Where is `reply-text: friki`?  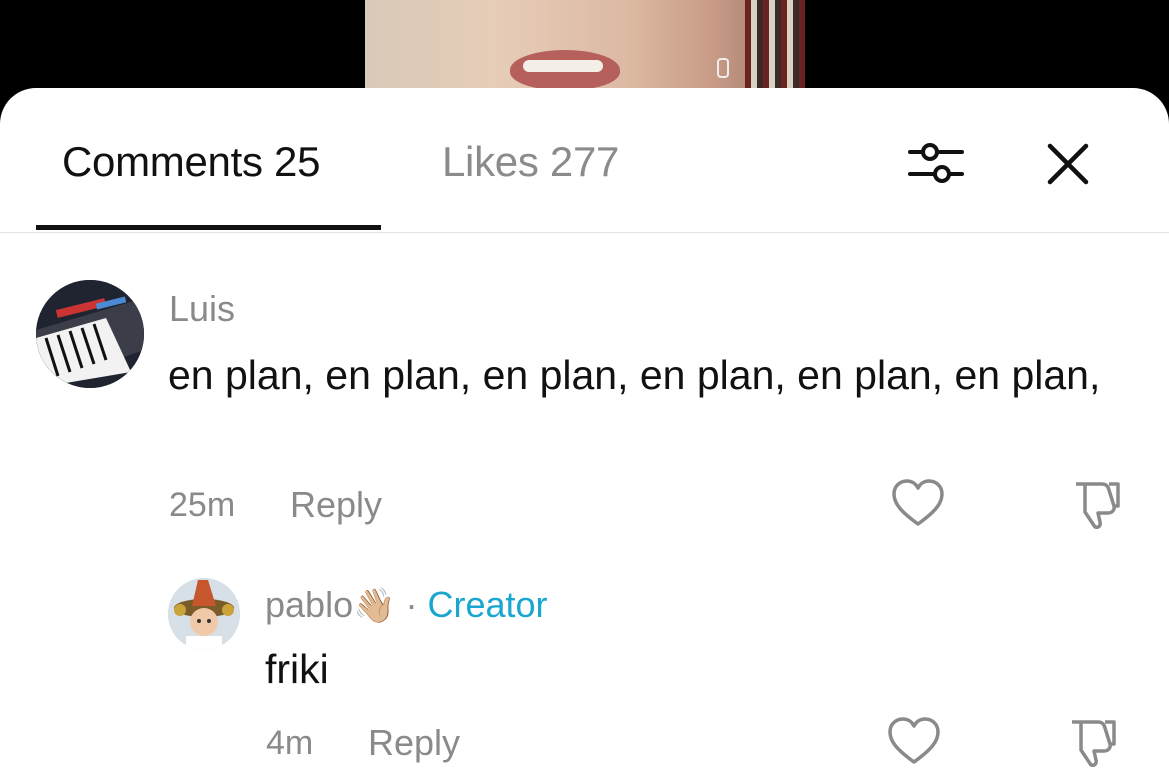 reply-text: friki is located at coordinates (297, 669).